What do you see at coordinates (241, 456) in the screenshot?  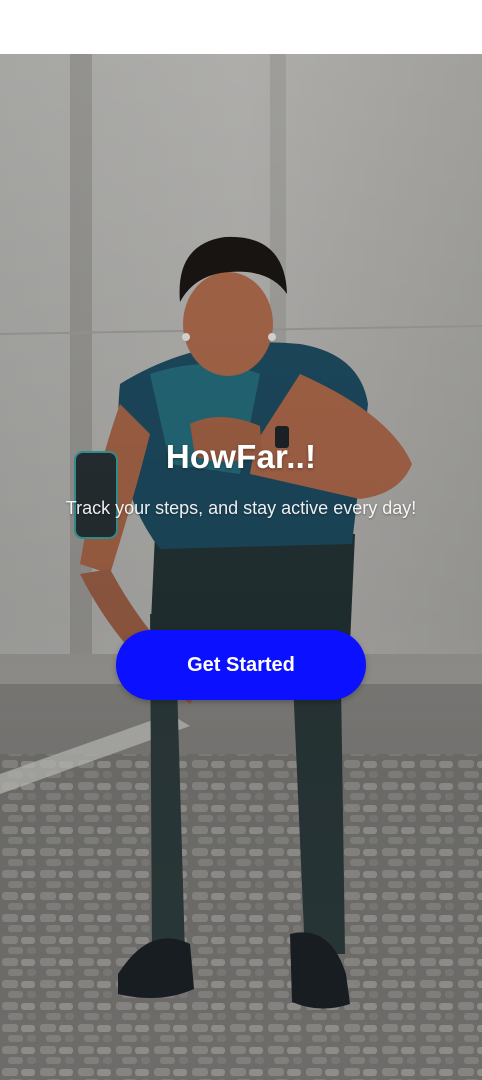 I see `app-title: HowFar..!` at bounding box center [241, 456].